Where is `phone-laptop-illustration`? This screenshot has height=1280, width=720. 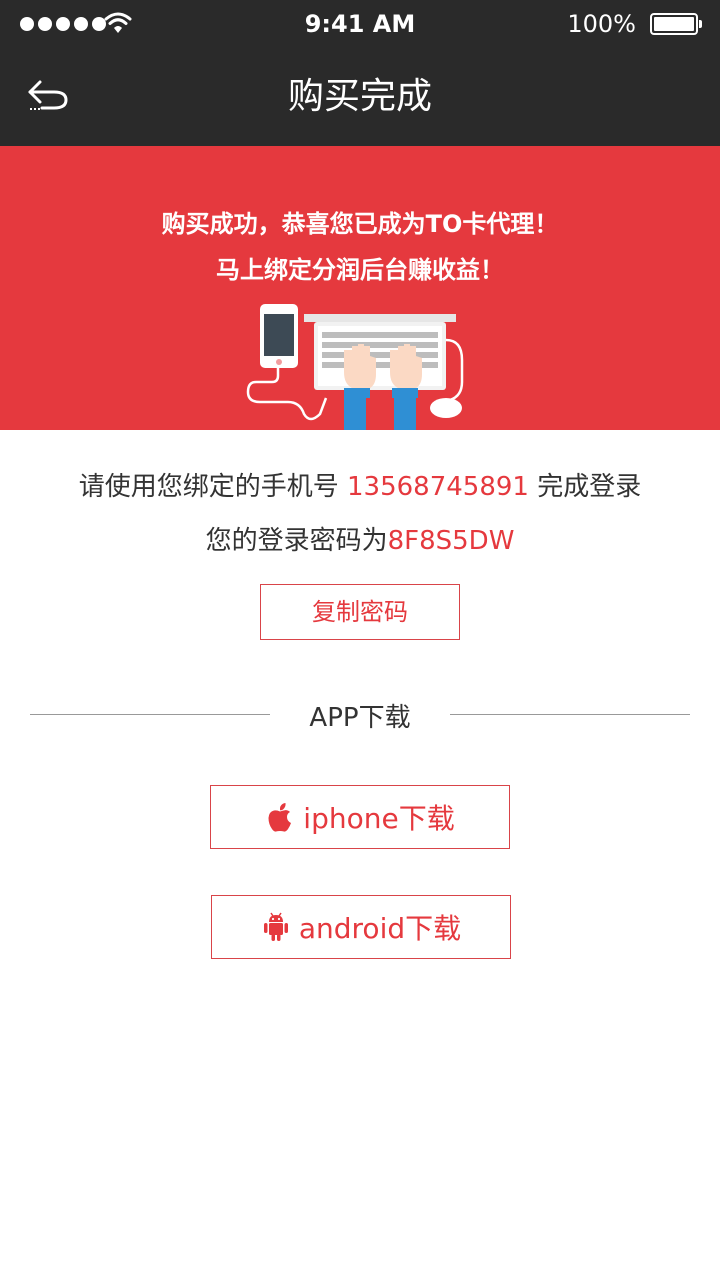 phone-laptop-illustration is located at coordinates (355, 367).